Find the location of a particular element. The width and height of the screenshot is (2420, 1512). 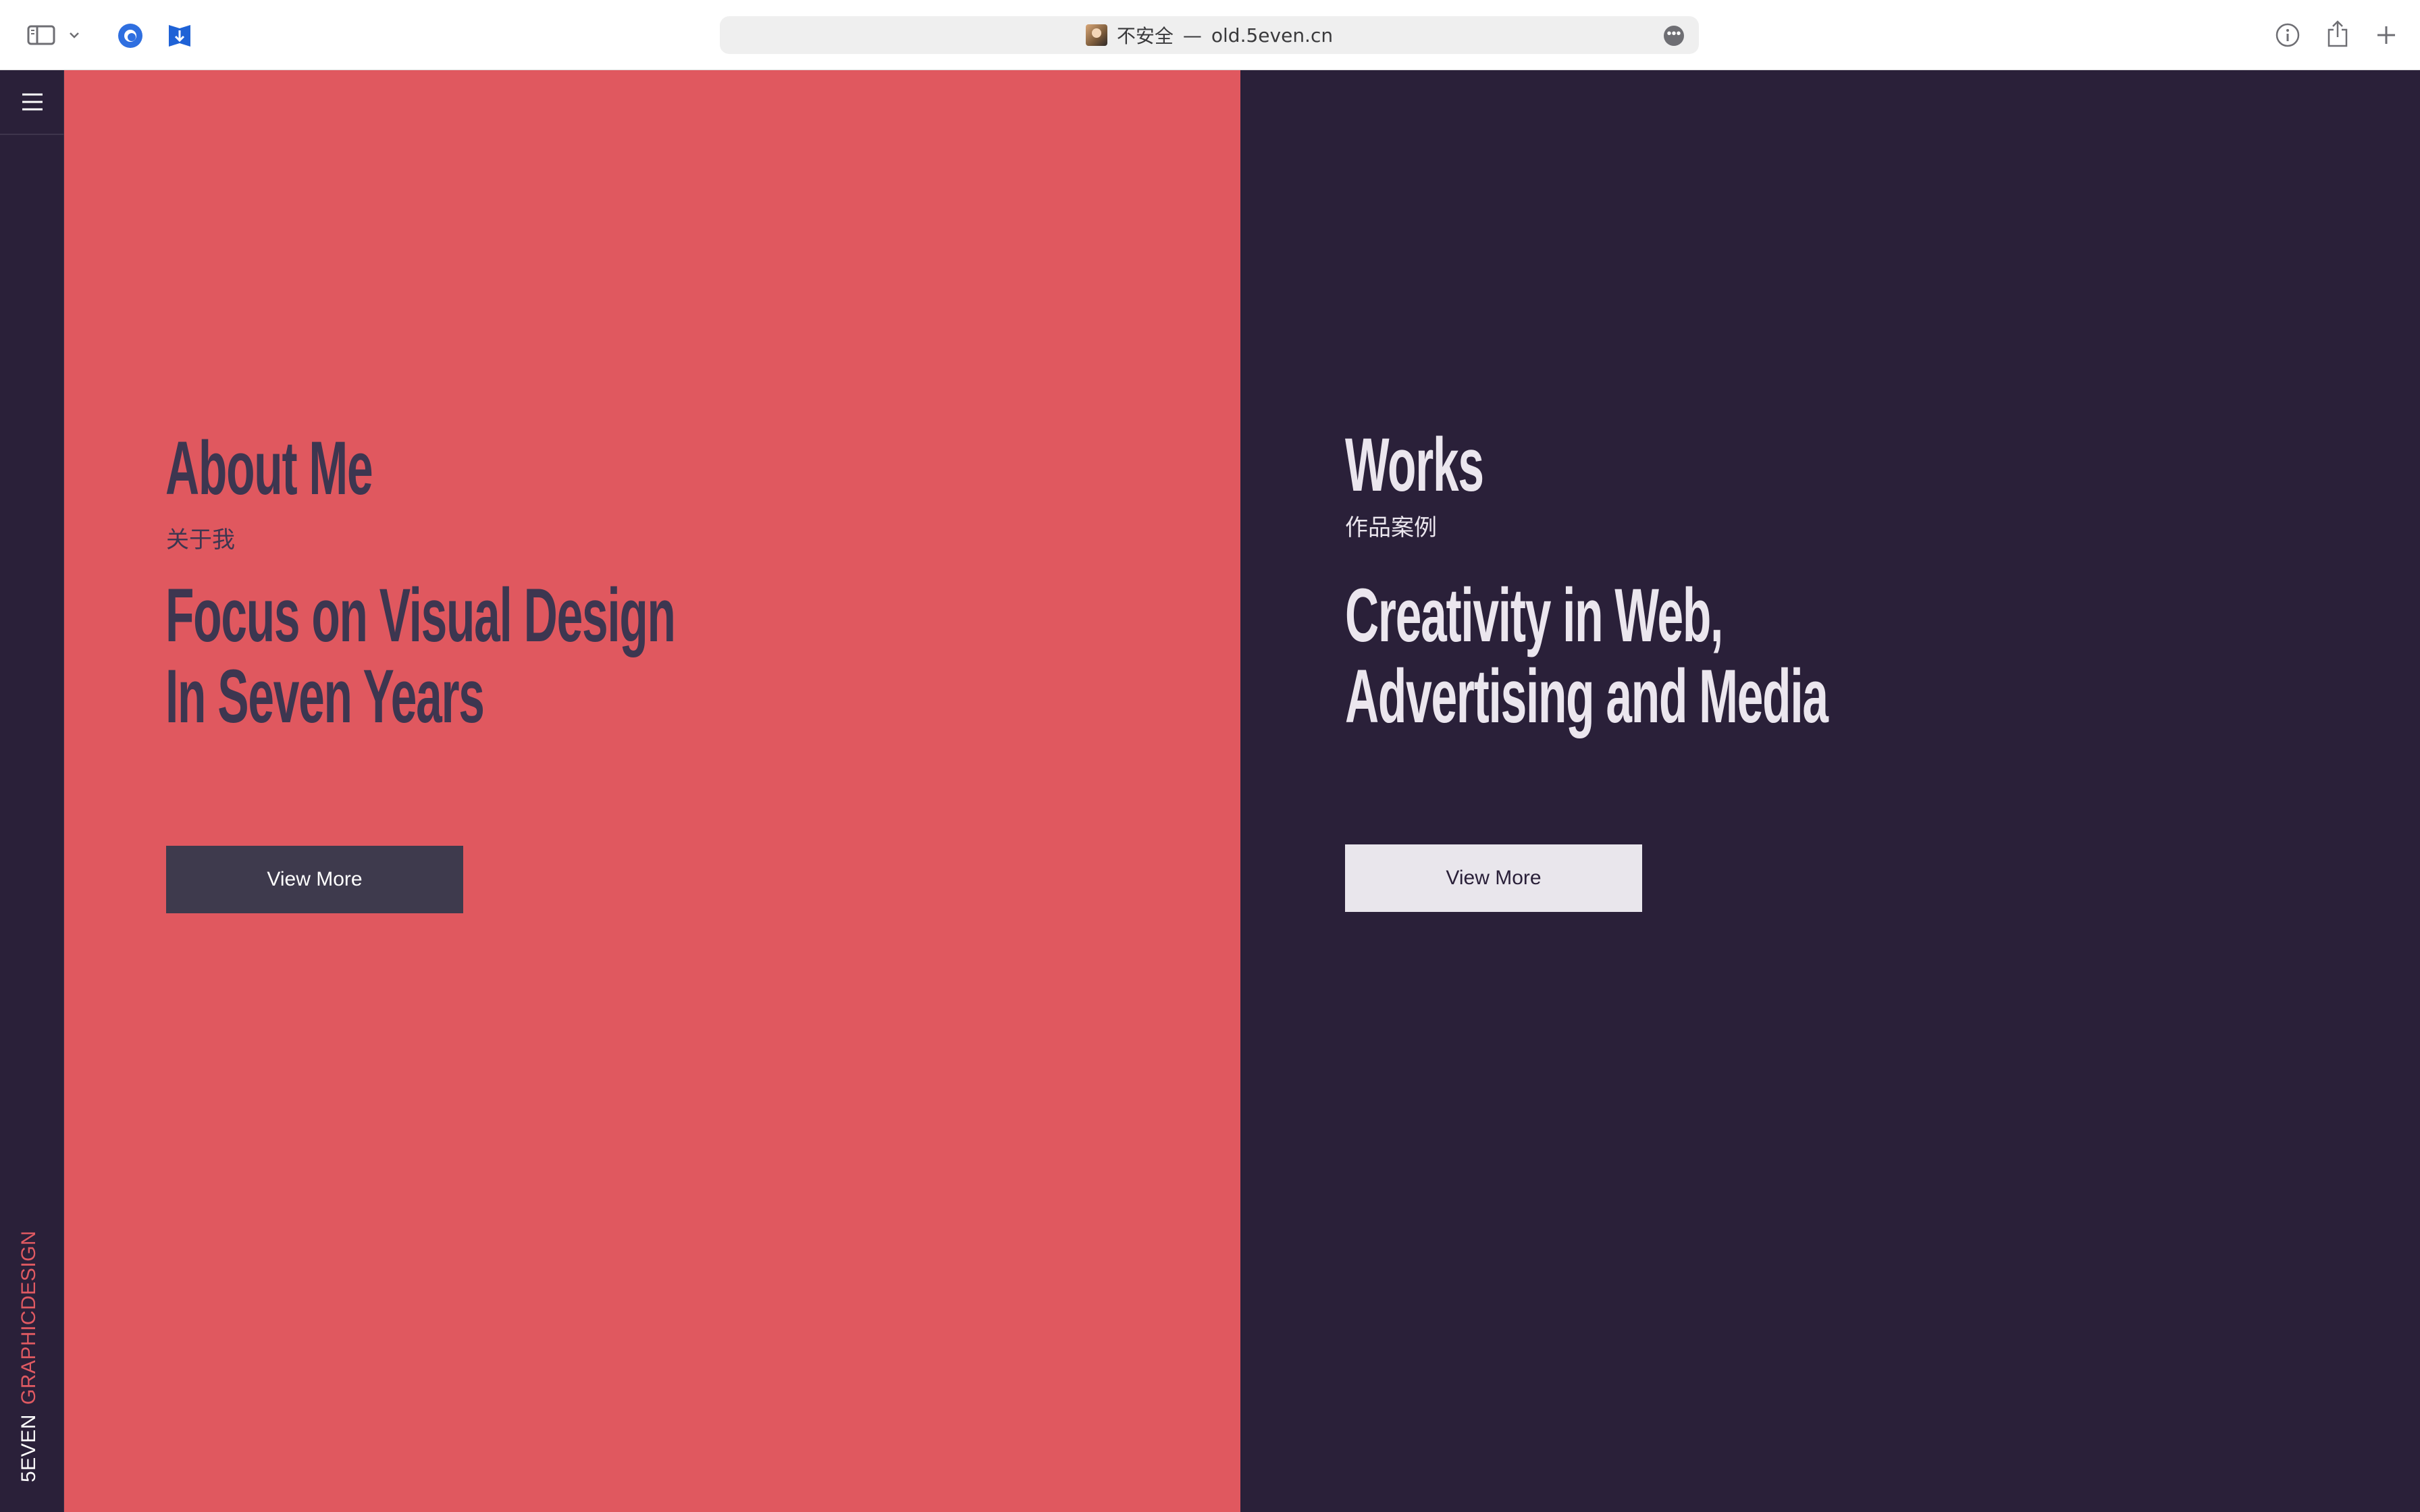

sidebar-toggle-icon is located at coordinates (41, 35).